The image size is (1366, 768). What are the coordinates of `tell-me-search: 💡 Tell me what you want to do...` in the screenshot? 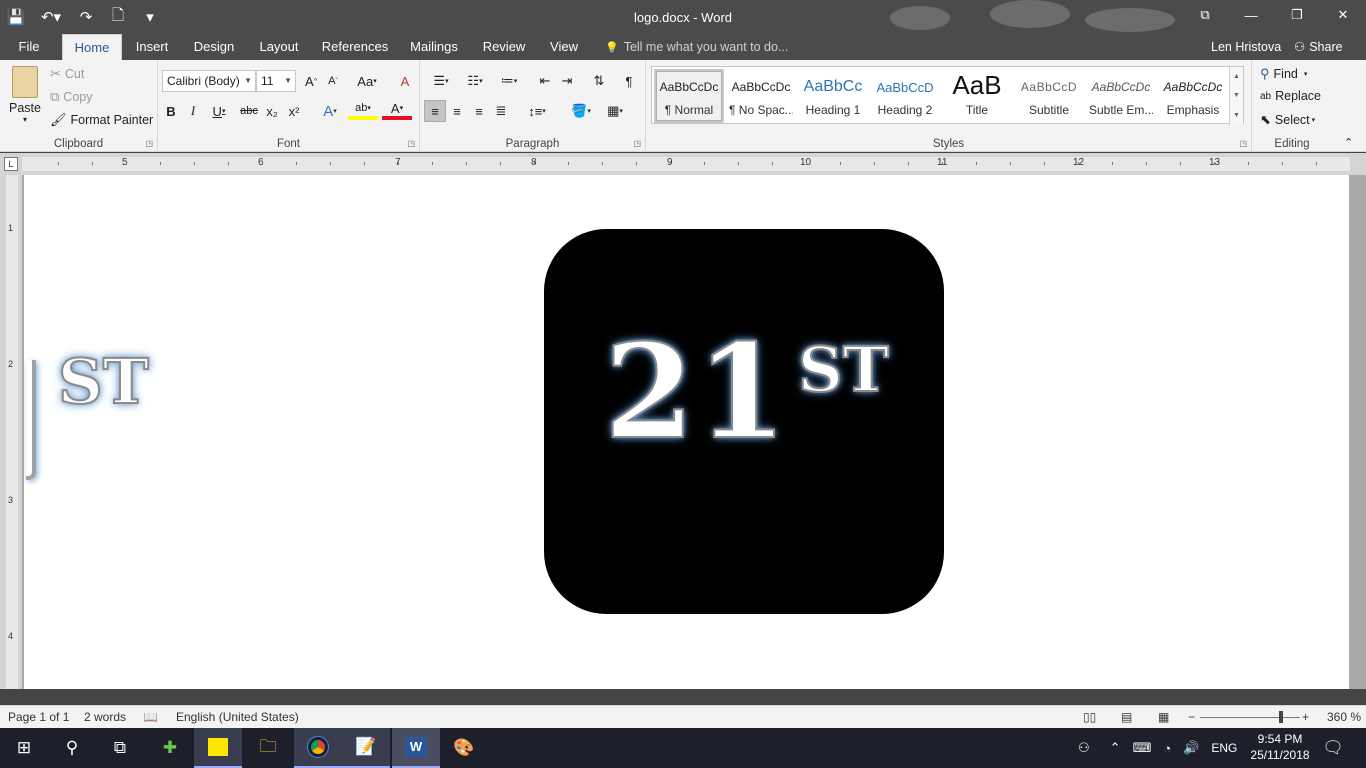 It's located at (696, 47).